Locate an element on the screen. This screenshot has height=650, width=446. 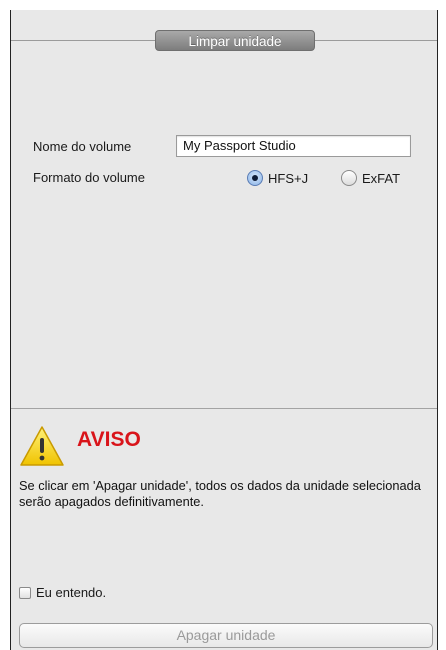
volume-name-input: My Passport Studio is located at coordinates (293, 146).